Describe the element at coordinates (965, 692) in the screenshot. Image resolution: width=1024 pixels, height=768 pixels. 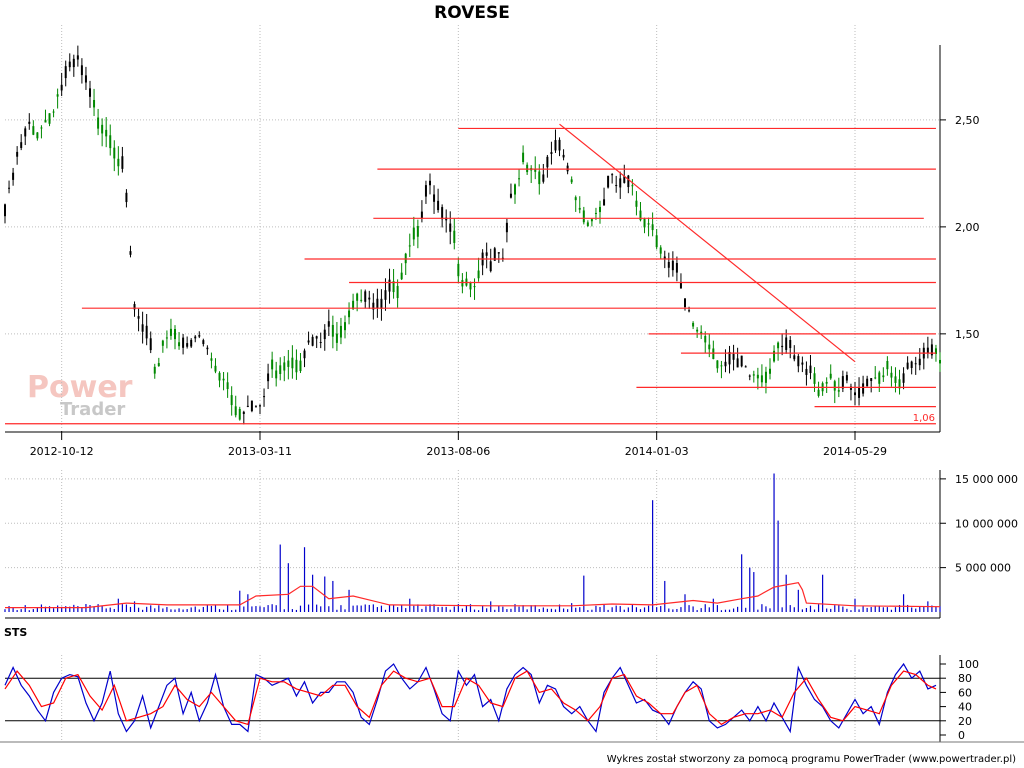
I see `sts-y-tick-label: 60` at that location.